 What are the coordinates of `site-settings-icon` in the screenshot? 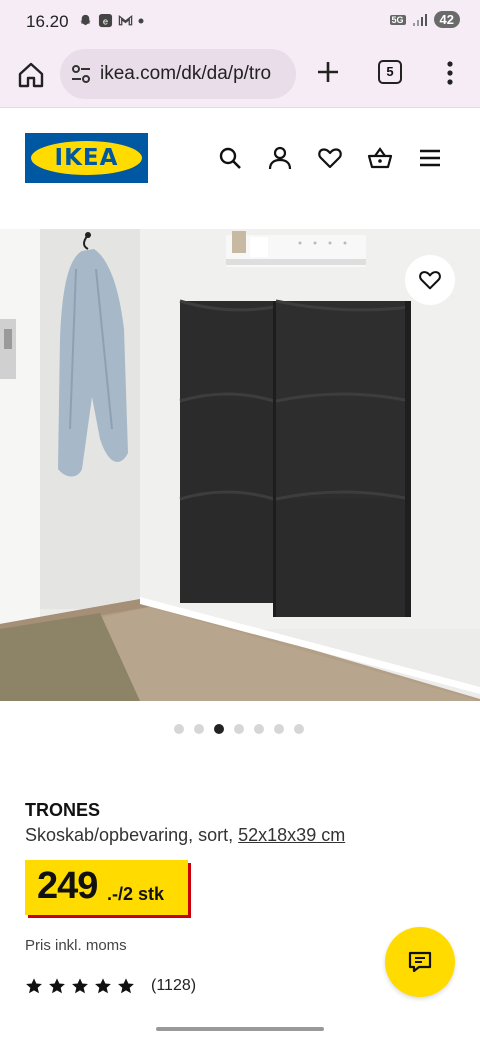 It's located at (81, 74).